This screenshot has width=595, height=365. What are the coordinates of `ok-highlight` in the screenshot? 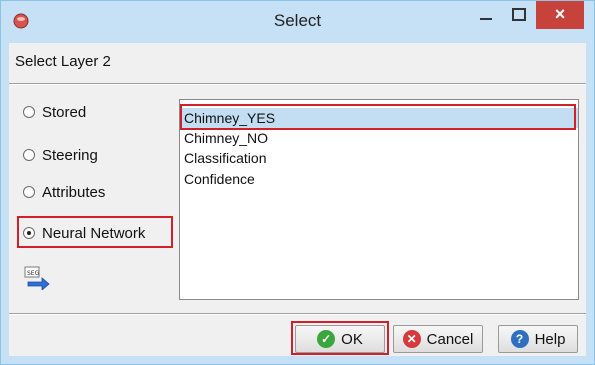 It's located at (340, 338).